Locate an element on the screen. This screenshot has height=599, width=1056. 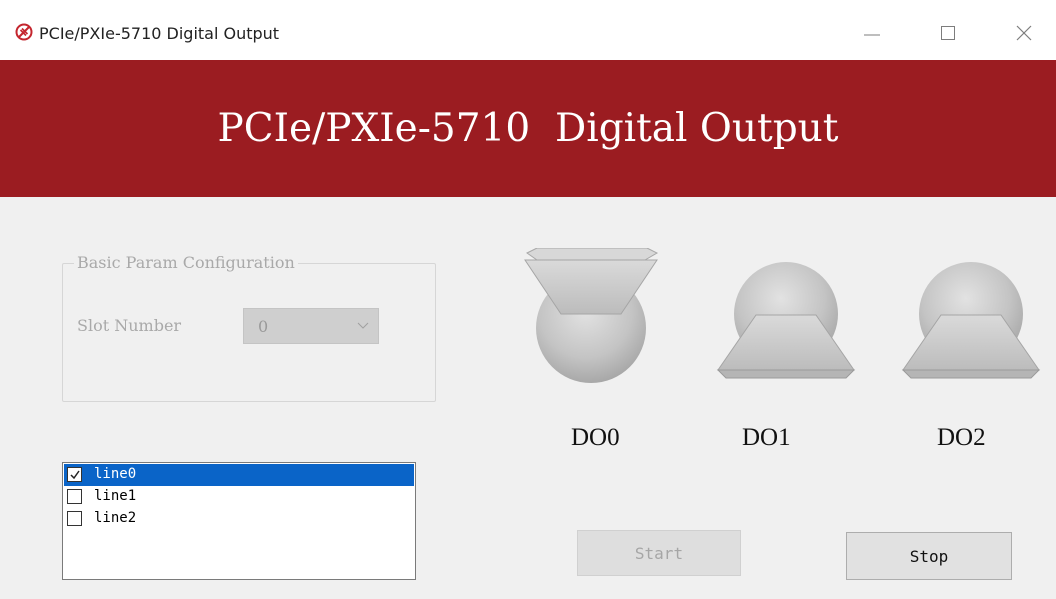
start-button: Start is located at coordinates (659, 553).